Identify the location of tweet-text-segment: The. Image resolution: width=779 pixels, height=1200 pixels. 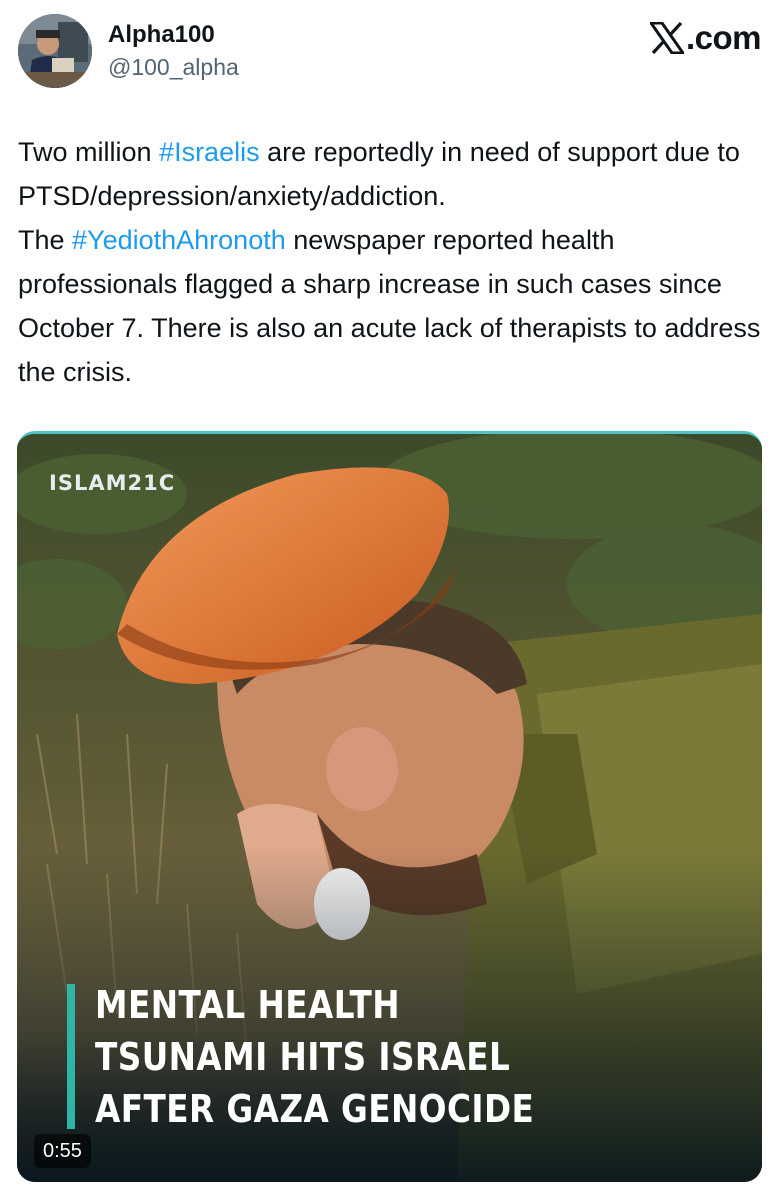
(45, 240).